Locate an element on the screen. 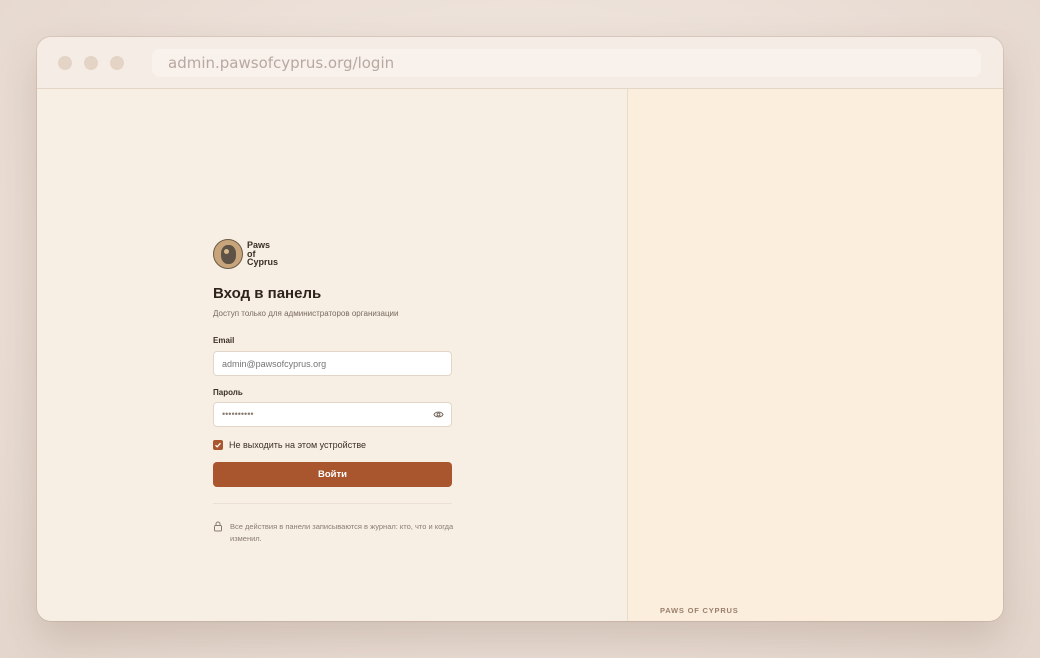 The width and height of the screenshot is (1040, 658). browser-titlebar: admin.pawsofcyprus.org/login is located at coordinates (520, 63).